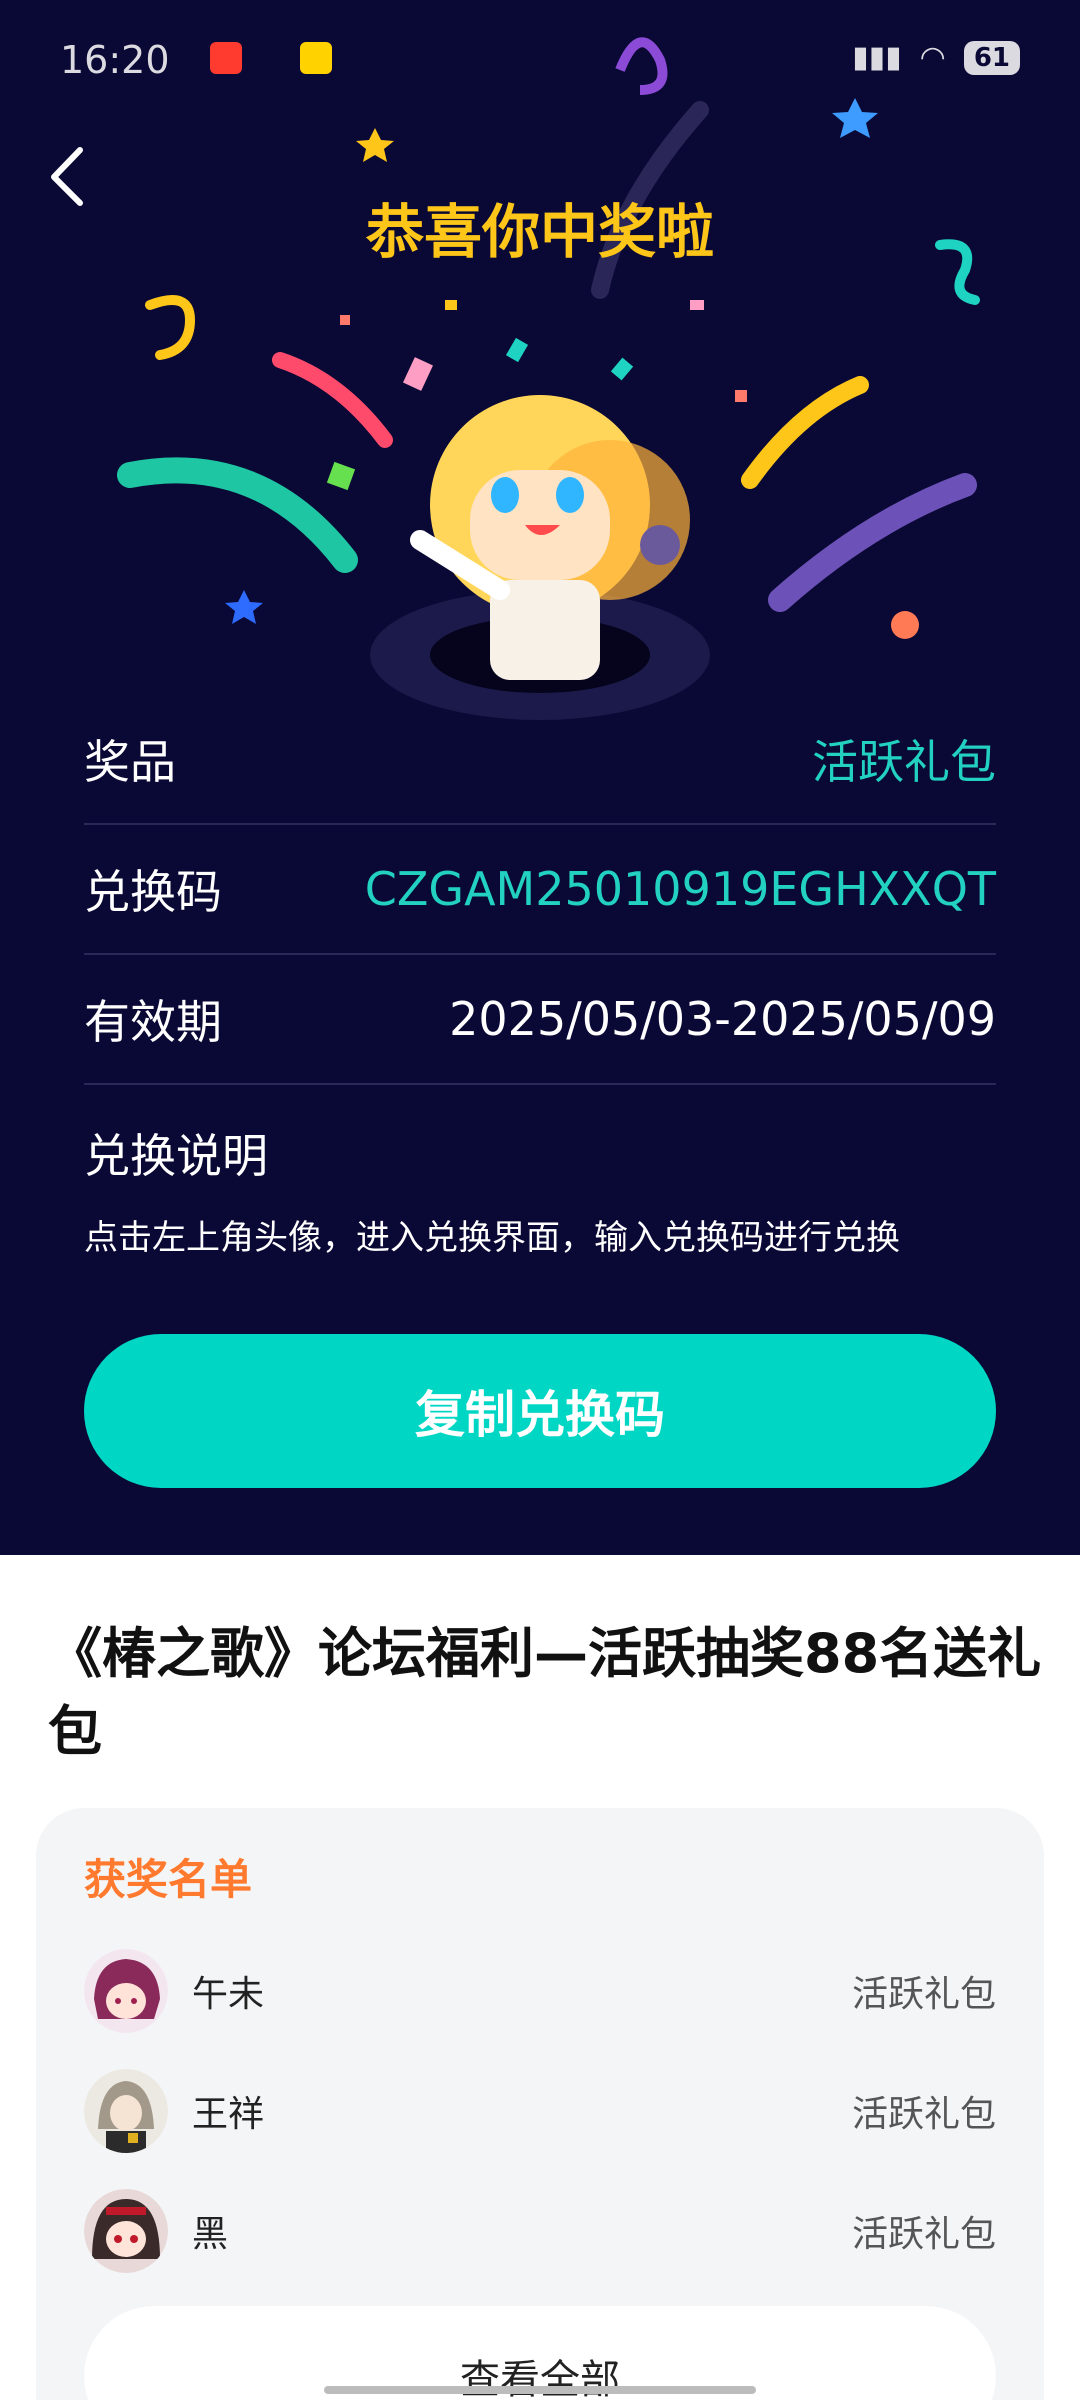  What do you see at coordinates (545, 1692) in the screenshot?
I see `event-title: 《椿之歌》论坛福利—活跃抽奖88名送礼包` at bounding box center [545, 1692].